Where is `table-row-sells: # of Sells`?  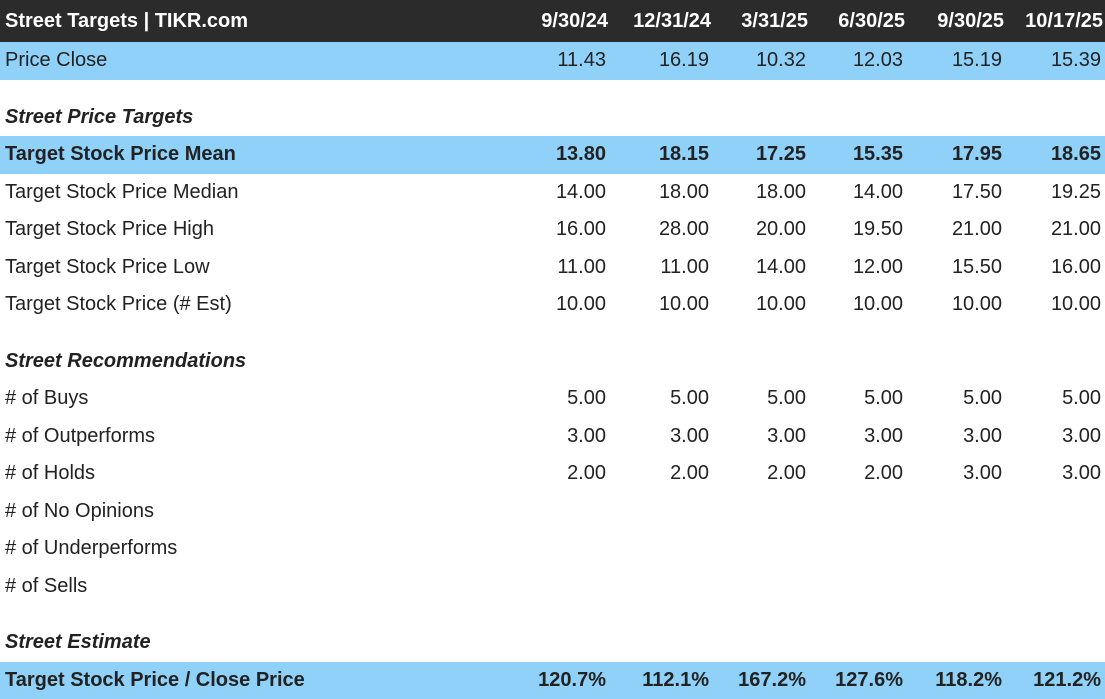 table-row-sells: # of Sells is located at coordinates (552, 587).